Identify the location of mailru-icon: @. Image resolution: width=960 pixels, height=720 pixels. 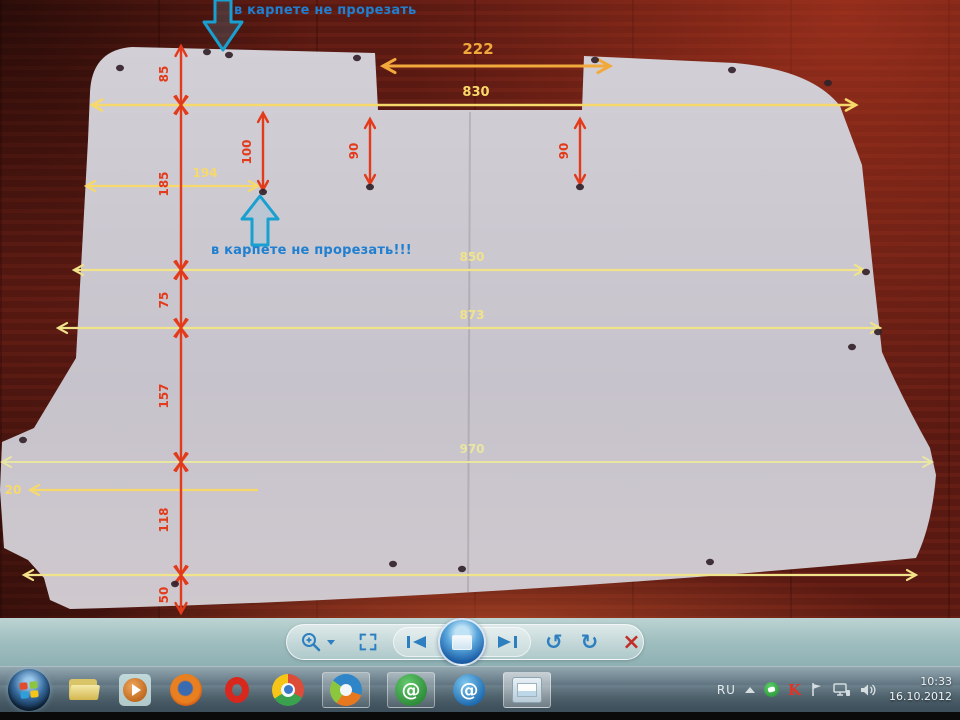
(469, 689).